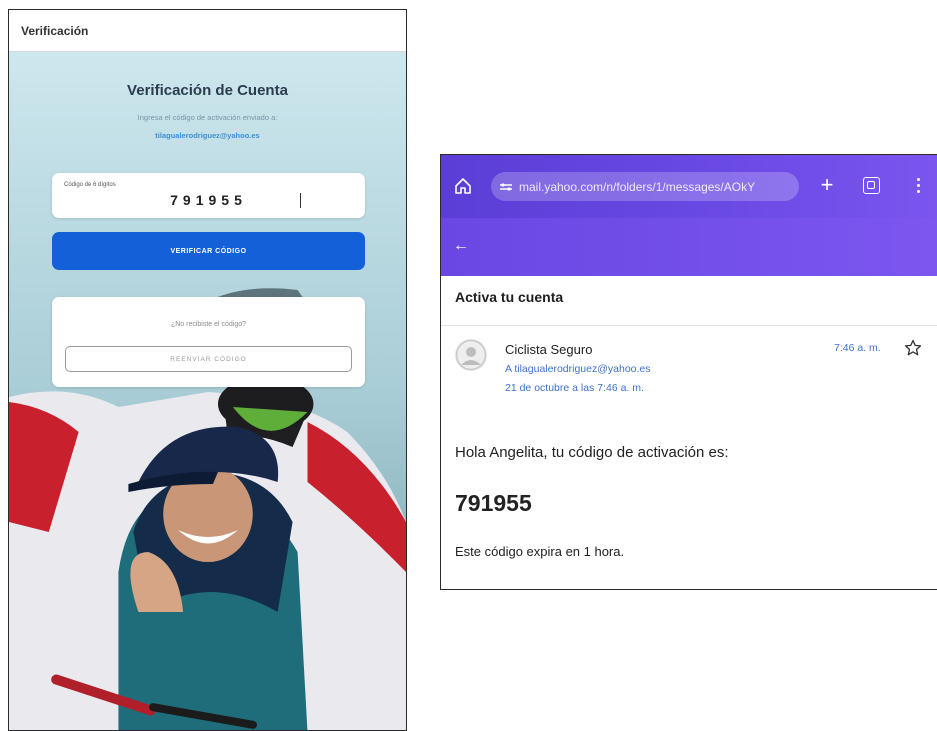 The height and width of the screenshot is (731, 937). I want to click on avatar, so click(471, 355).